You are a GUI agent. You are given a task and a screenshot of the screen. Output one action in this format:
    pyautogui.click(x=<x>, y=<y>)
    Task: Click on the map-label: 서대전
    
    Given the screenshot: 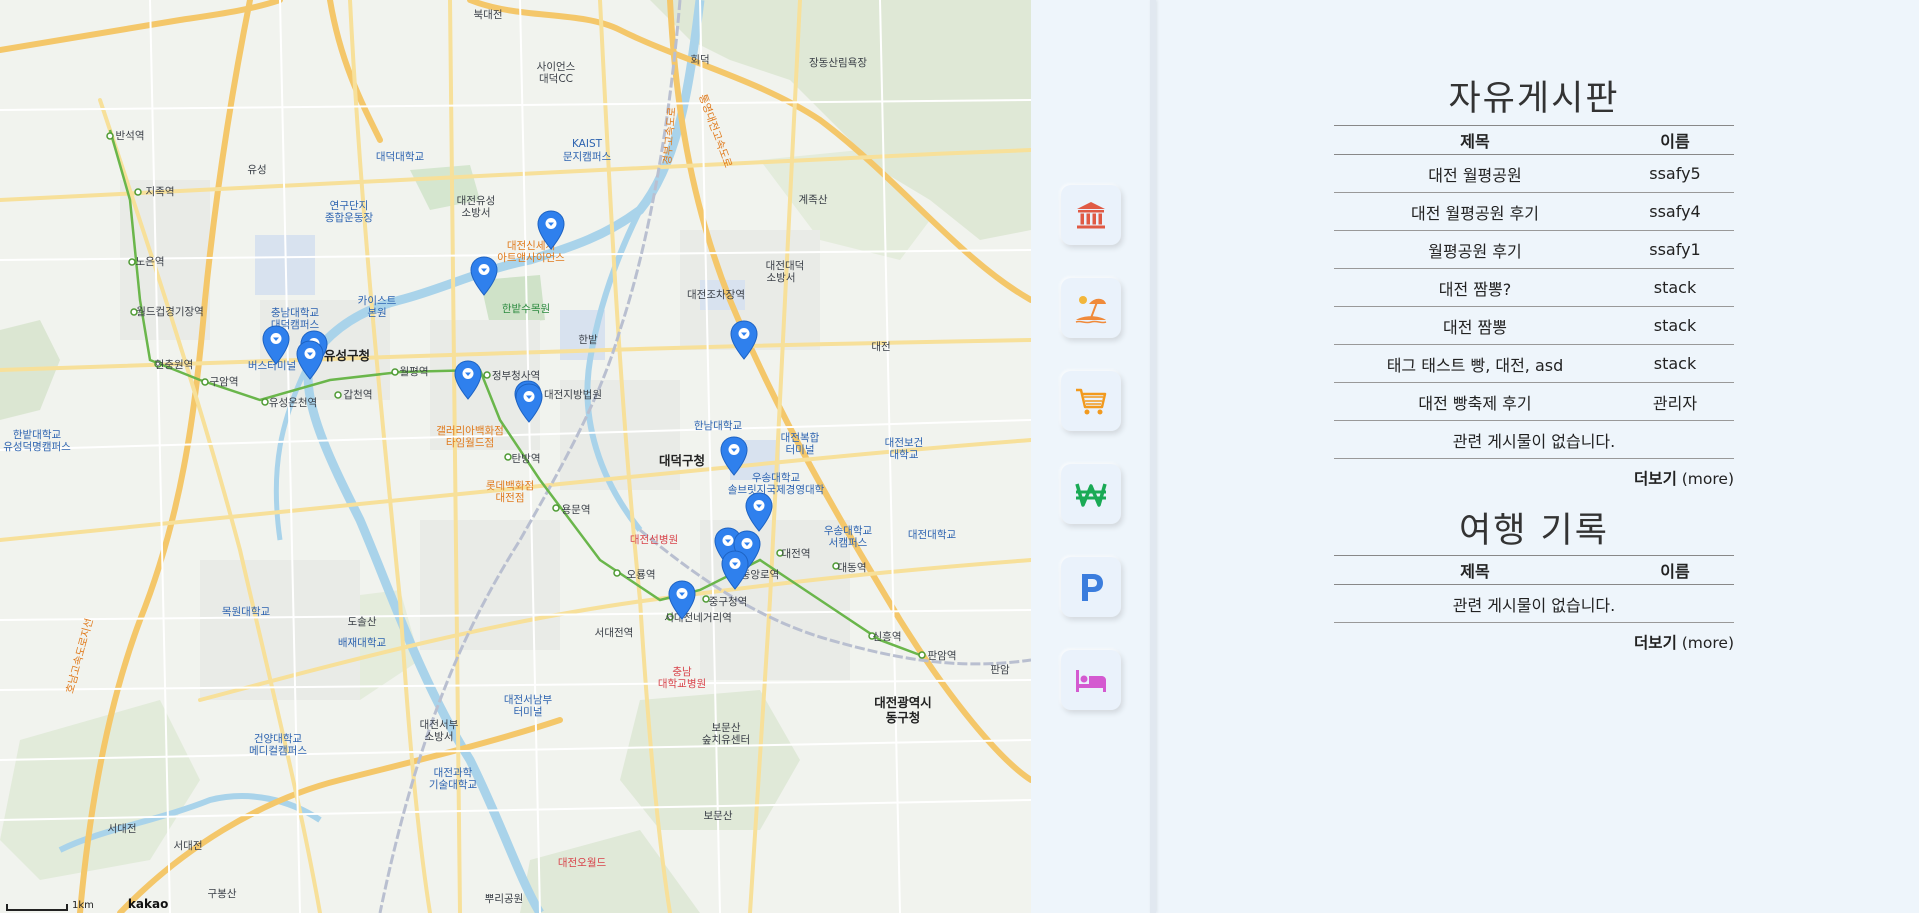 What is the action you would take?
    pyautogui.click(x=122, y=829)
    